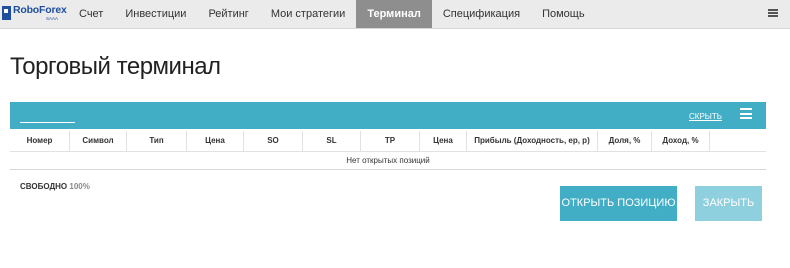  Describe the element at coordinates (44, 186) in the screenshot. I see `free-funds-label: СВОБОДНО` at that location.